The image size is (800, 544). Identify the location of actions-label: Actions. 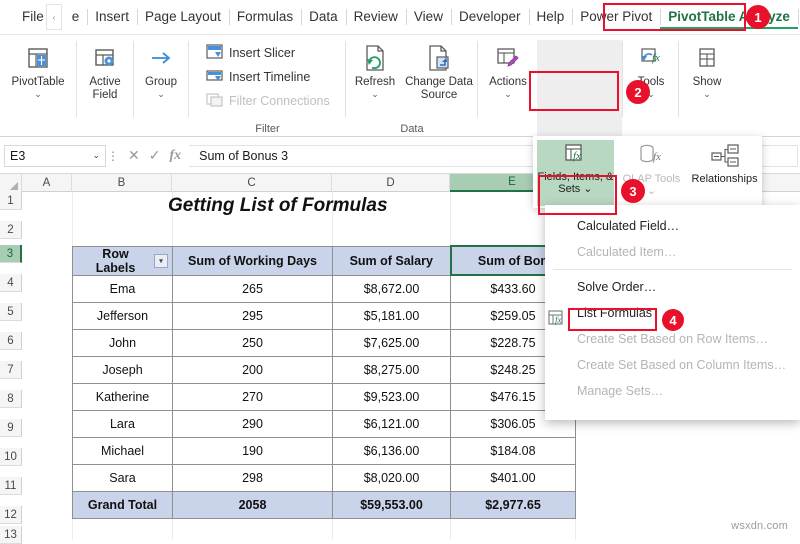
(508, 82).